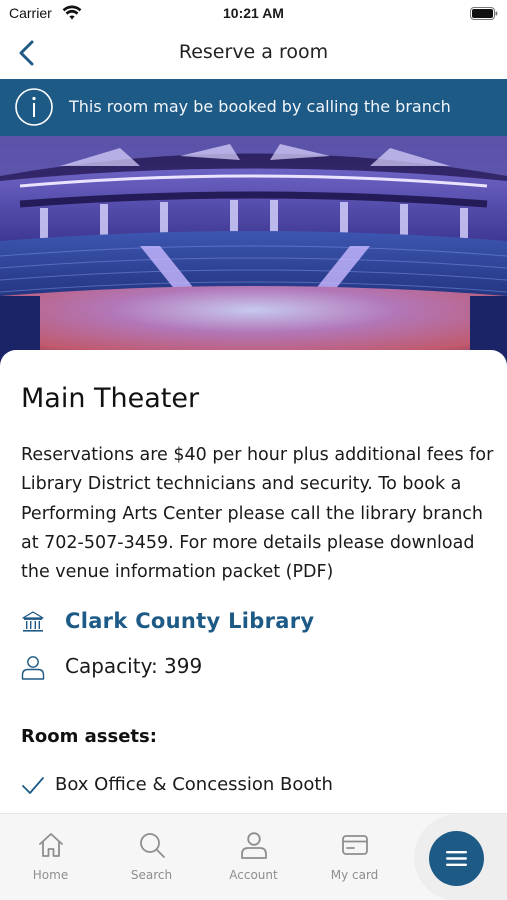  I want to click on capacity-row: Capacity: 399, so click(211, 667).